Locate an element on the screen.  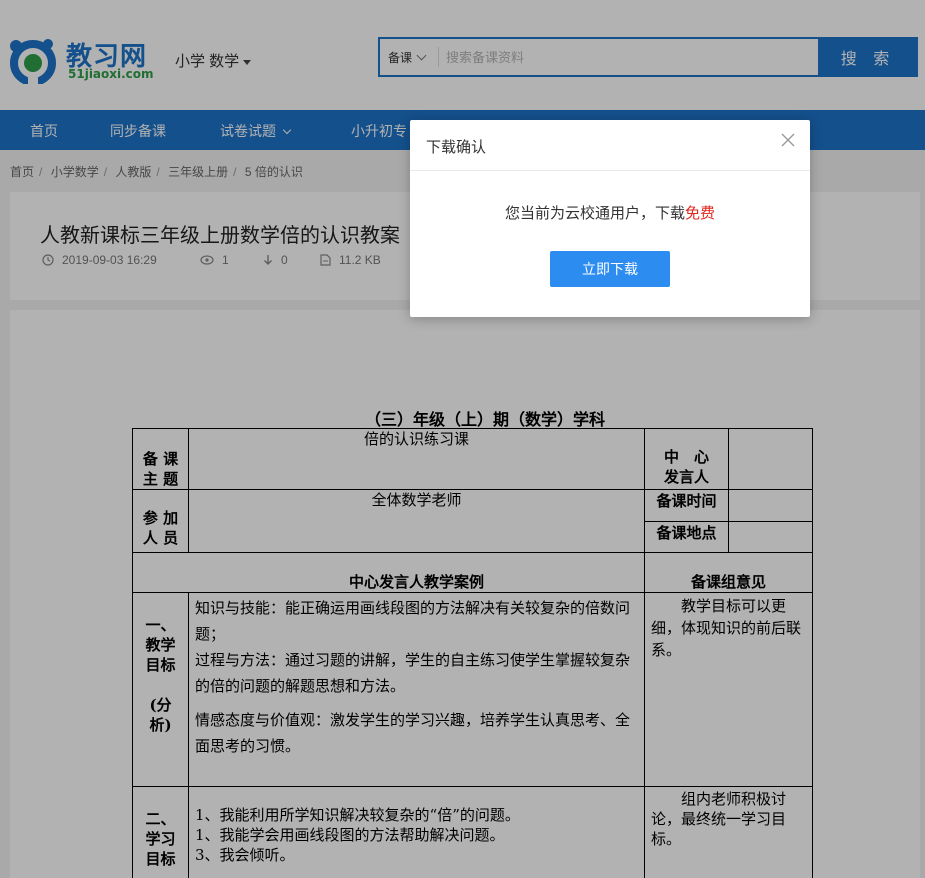
dialog-title: 下载确认 is located at coordinates (456, 147).